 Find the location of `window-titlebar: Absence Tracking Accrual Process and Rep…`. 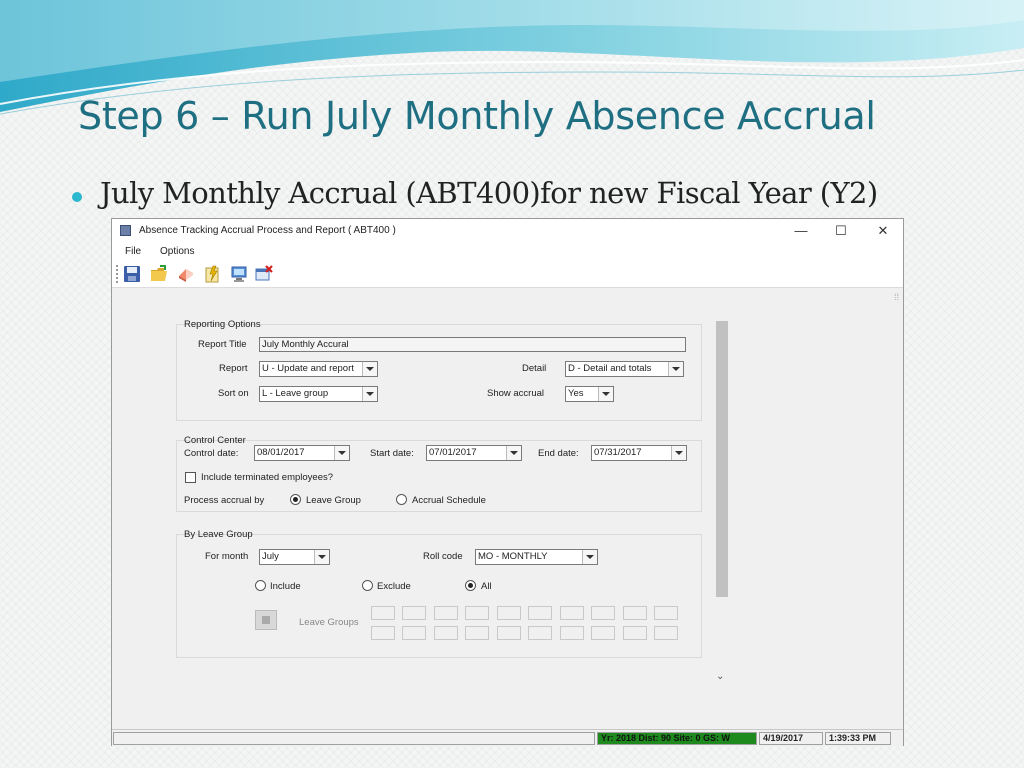

window-titlebar: Absence Tracking Accrual Process and Rep… is located at coordinates (507, 231).